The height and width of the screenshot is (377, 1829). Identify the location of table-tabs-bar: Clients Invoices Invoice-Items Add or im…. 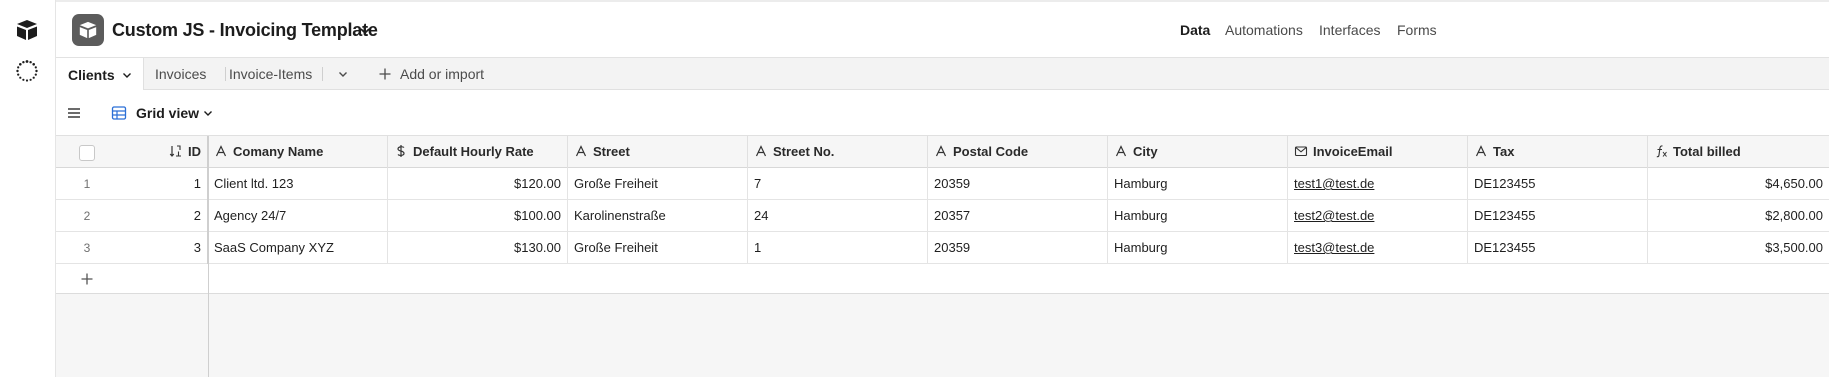
(942, 74).